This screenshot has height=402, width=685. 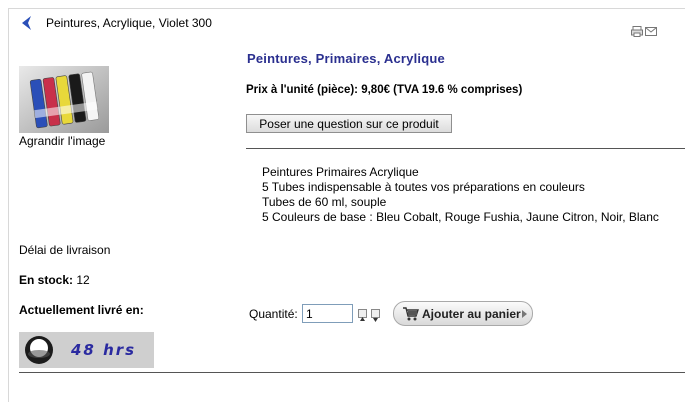 What do you see at coordinates (46, 280) in the screenshot?
I see `stock-label: En stock:` at bounding box center [46, 280].